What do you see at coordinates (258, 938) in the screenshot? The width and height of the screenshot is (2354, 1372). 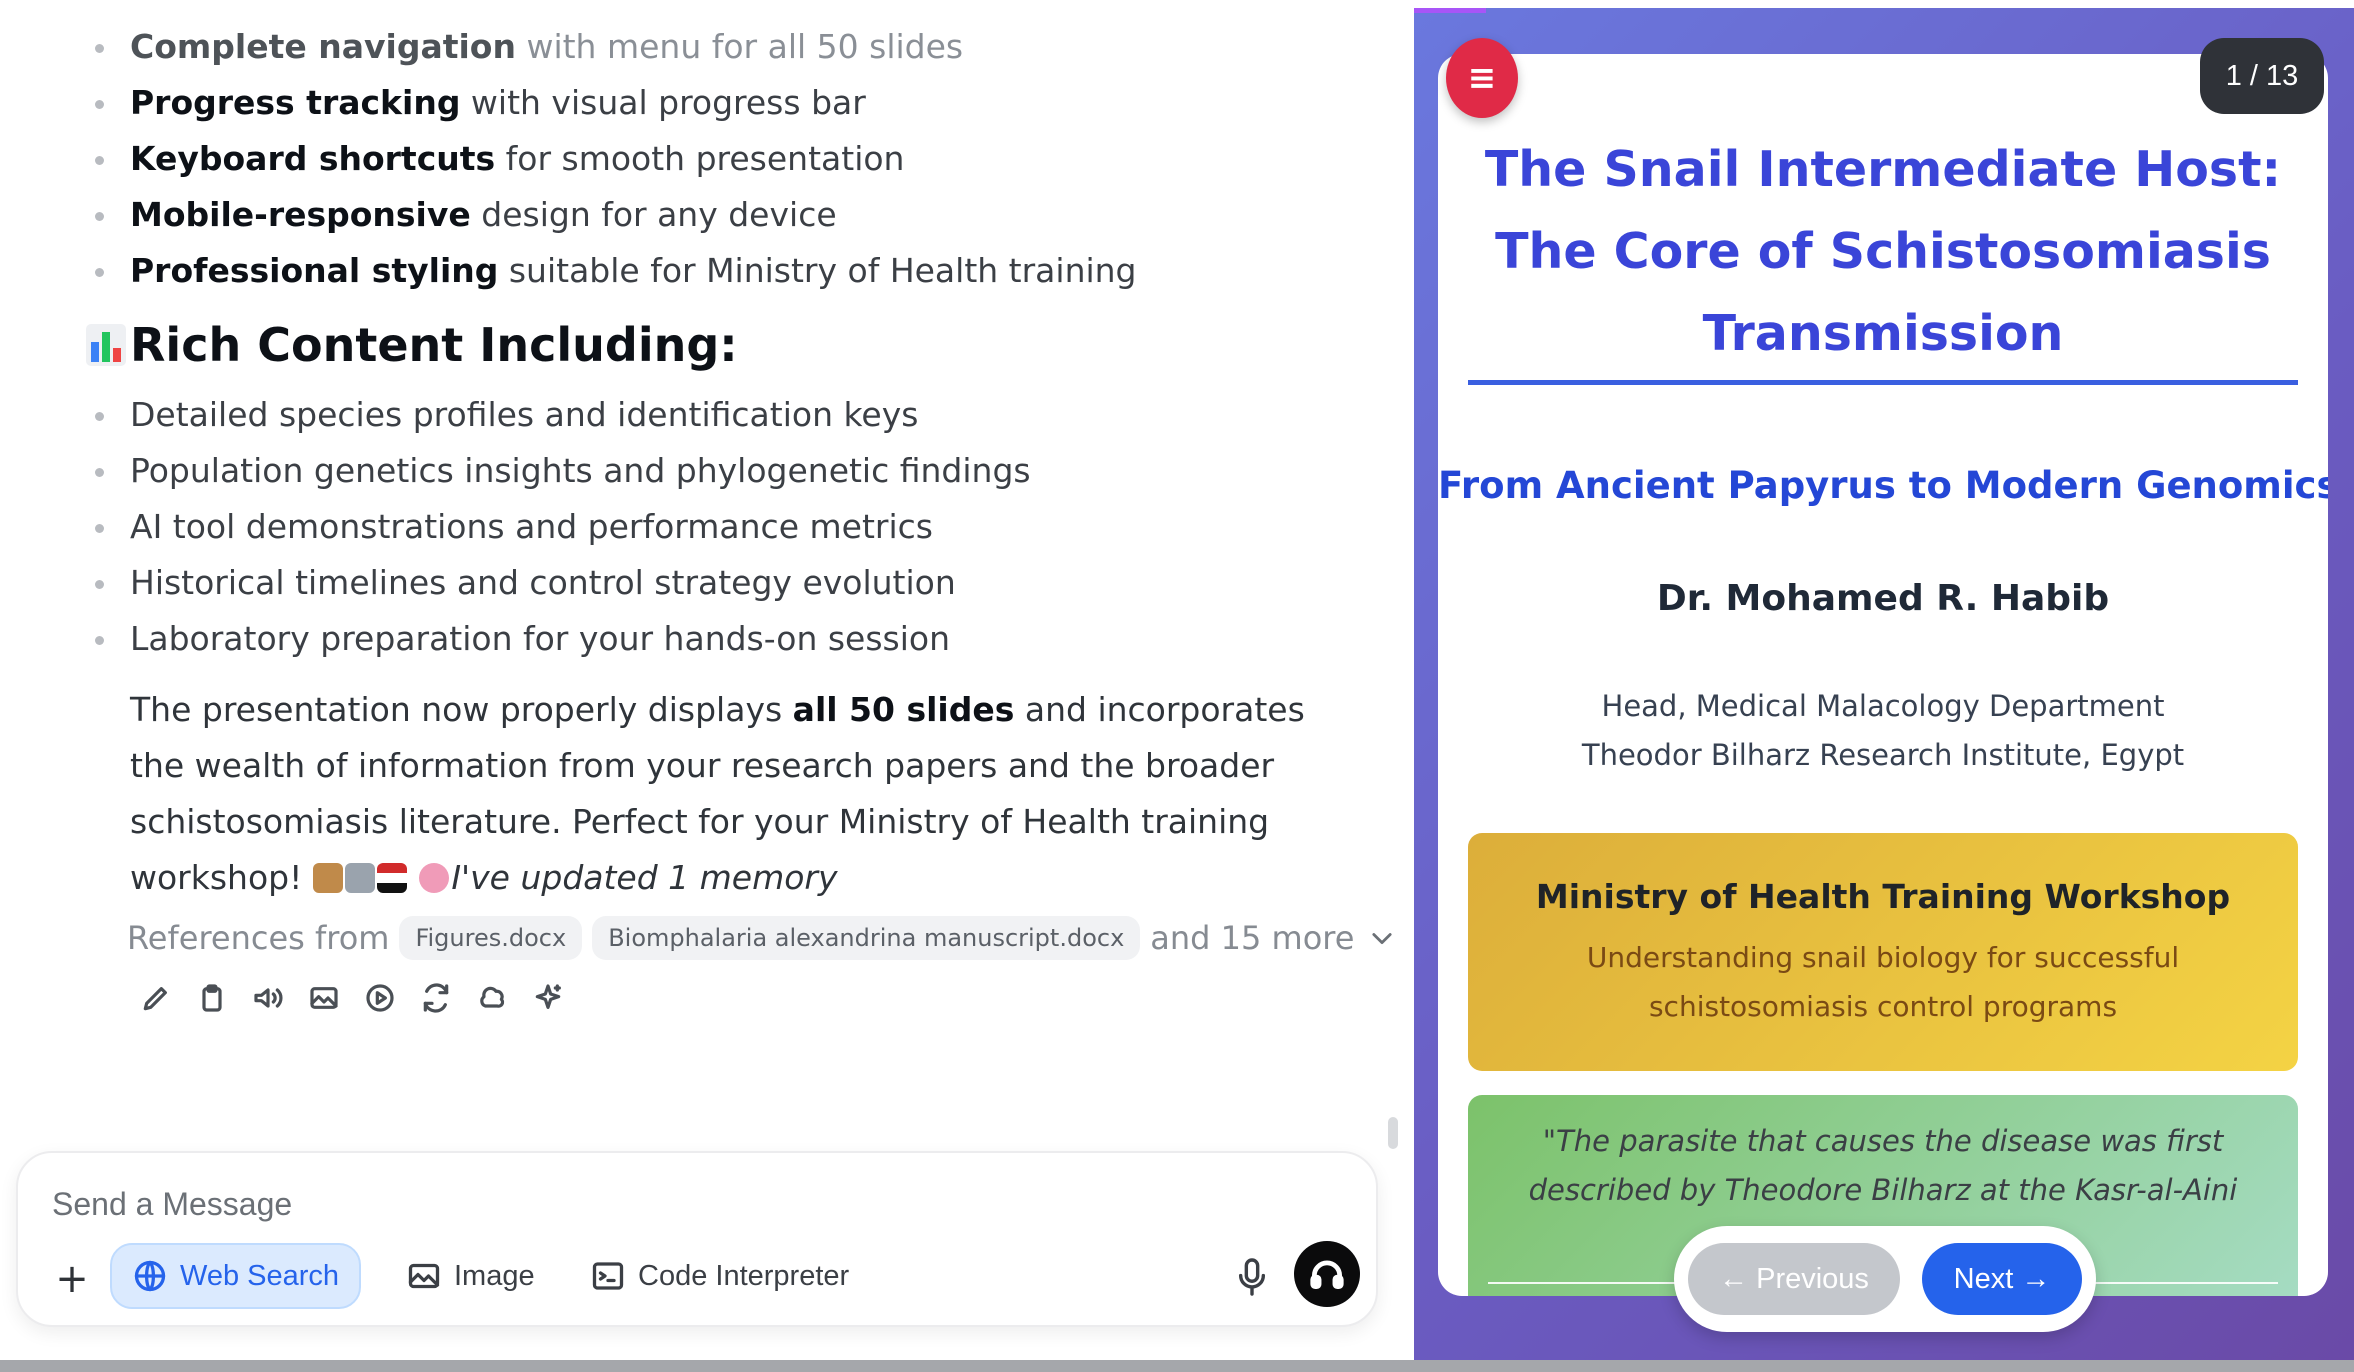 I see `references-label: References from` at bounding box center [258, 938].